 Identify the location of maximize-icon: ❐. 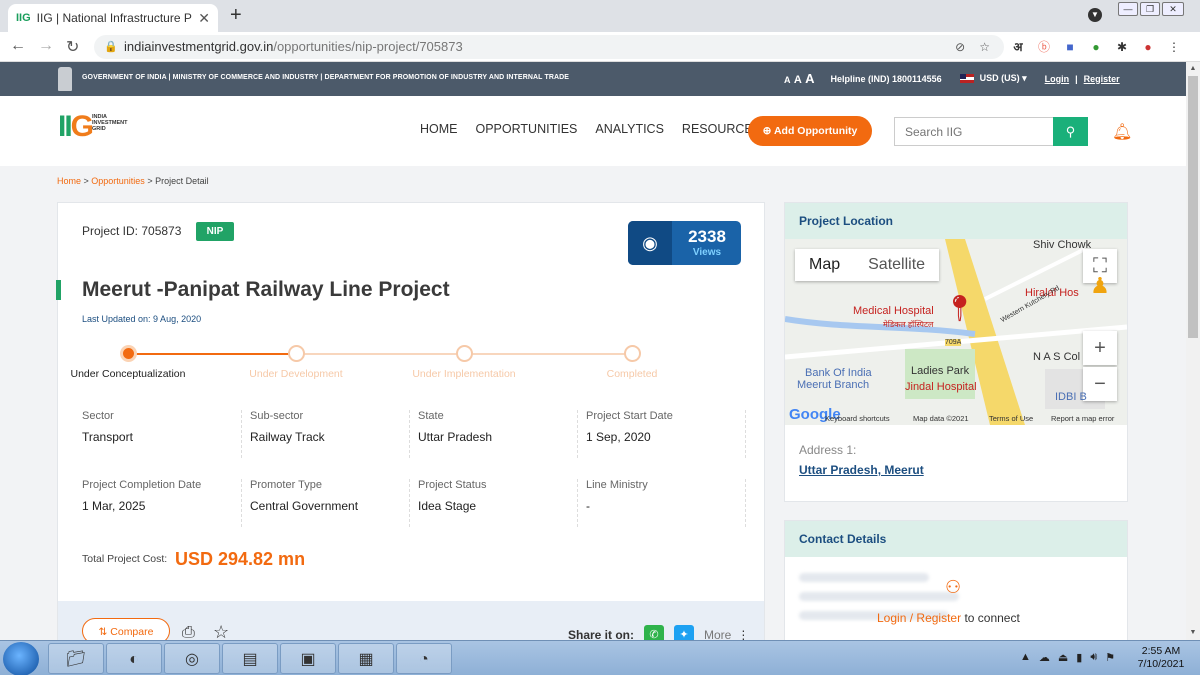
(1150, 9).